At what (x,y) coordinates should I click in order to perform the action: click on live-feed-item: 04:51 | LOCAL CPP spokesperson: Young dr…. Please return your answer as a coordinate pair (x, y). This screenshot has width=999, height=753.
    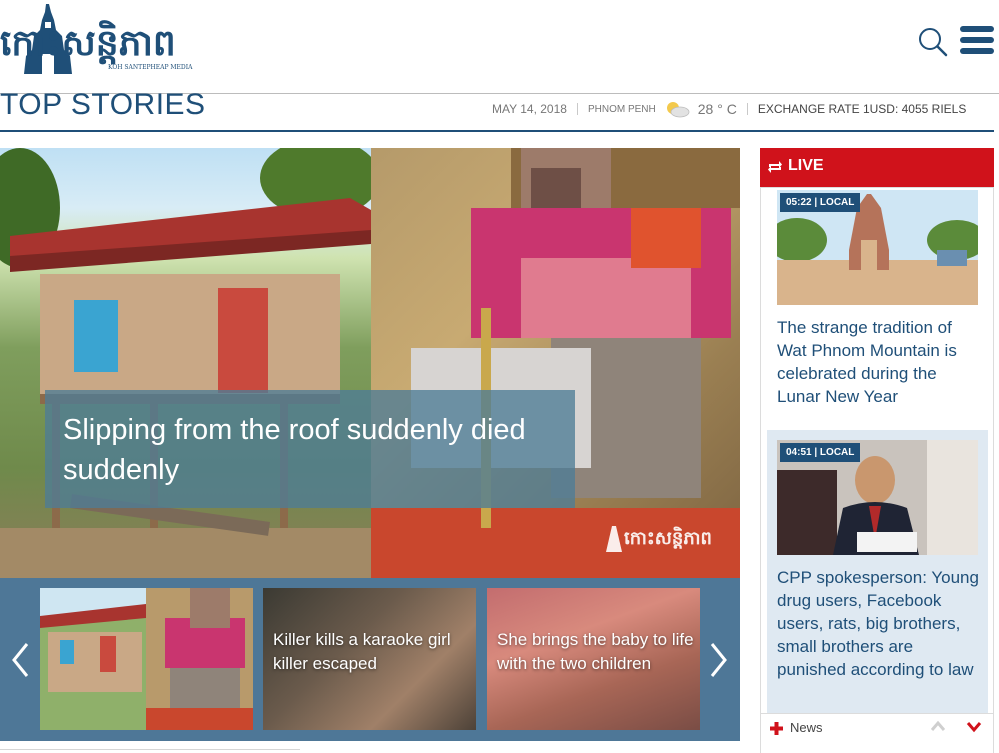
    Looking at the image, I should click on (877, 571).